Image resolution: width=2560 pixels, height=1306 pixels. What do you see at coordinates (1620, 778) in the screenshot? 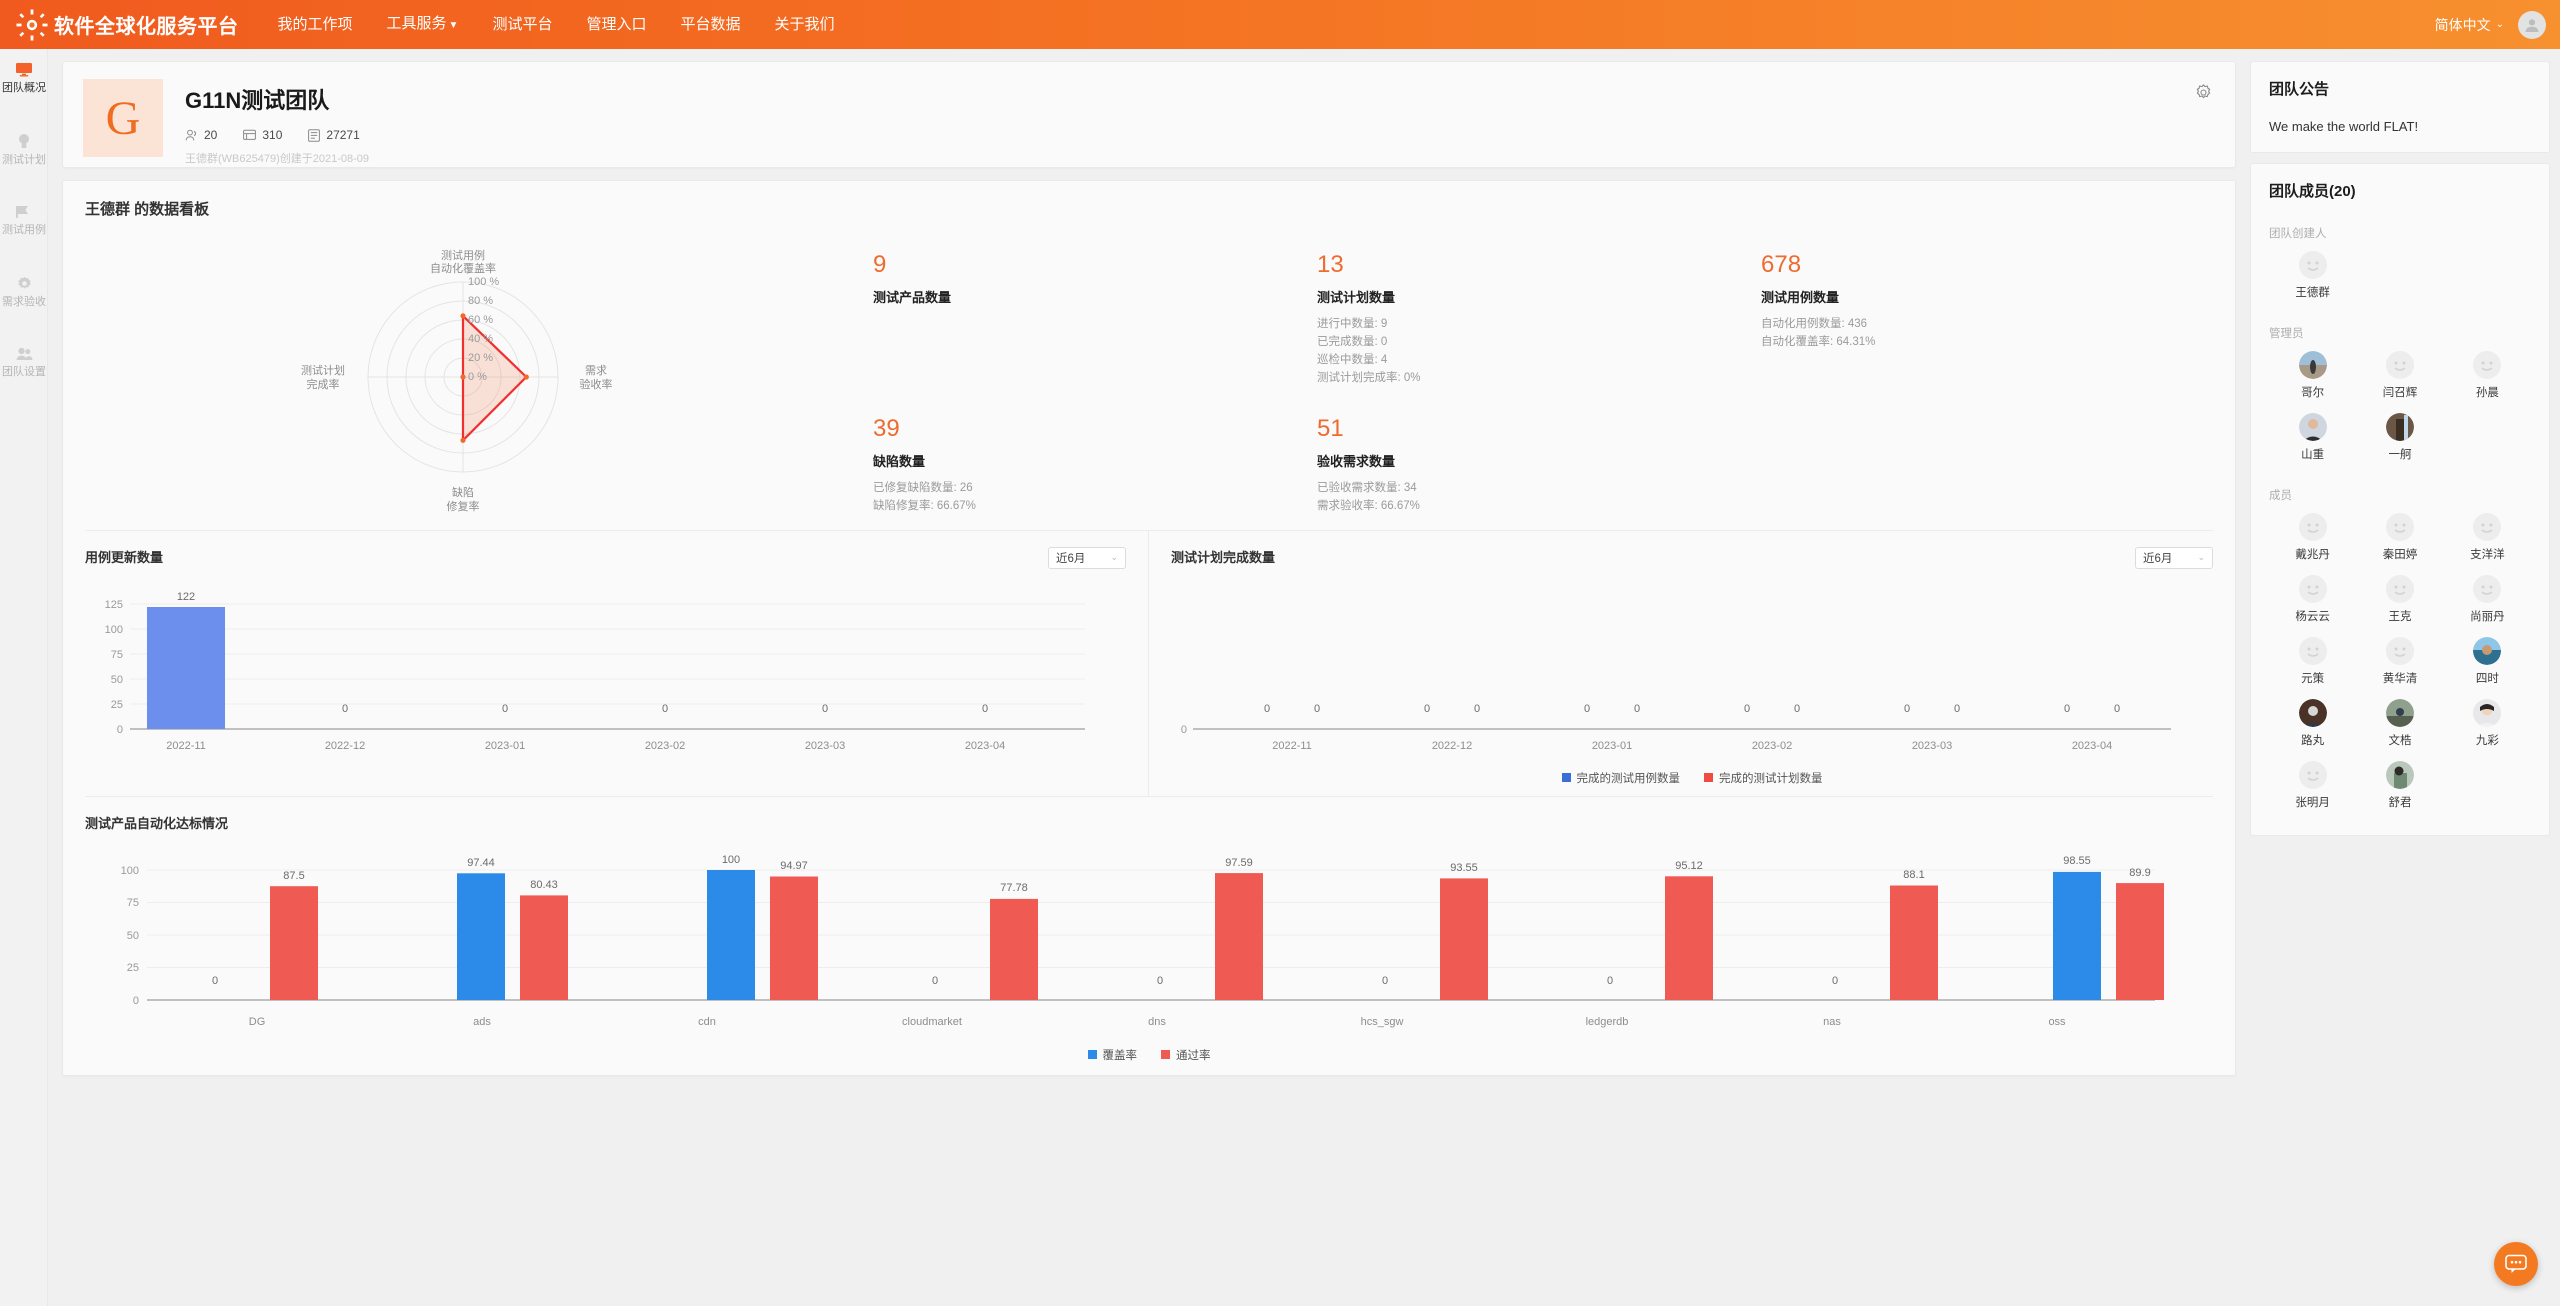
I see `legend-item-completed-cases: 完成的测试用例数量` at bounding box center [1620, 778].